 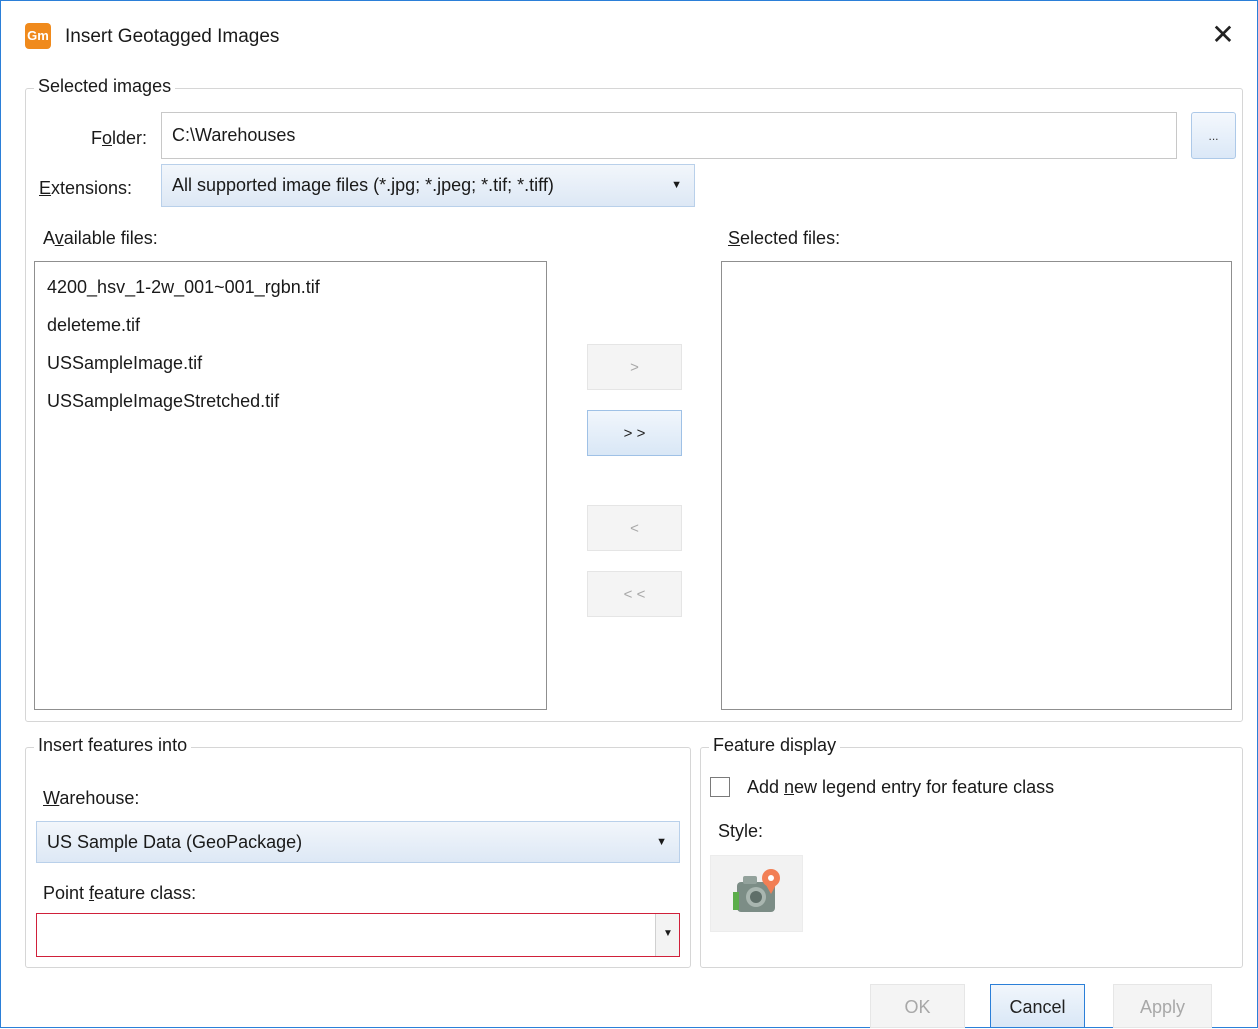 What do you see at coordinates (634, 433) in the screenshot?
I see `add-all-button: > >` at bounding box center [634, 433].